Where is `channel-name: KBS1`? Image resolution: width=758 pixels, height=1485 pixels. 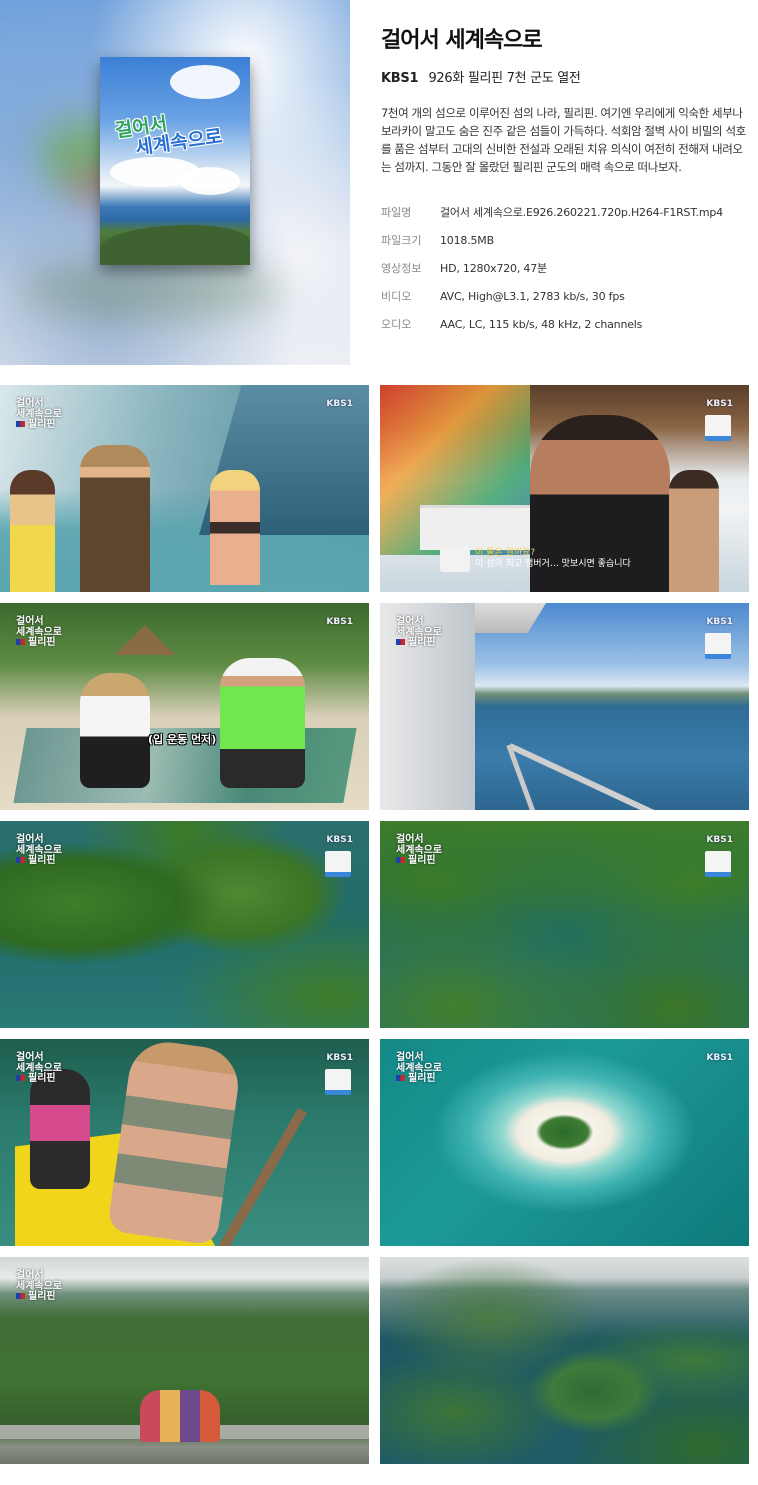 channel-name: KBS1 is located at coordinates (400, 78).